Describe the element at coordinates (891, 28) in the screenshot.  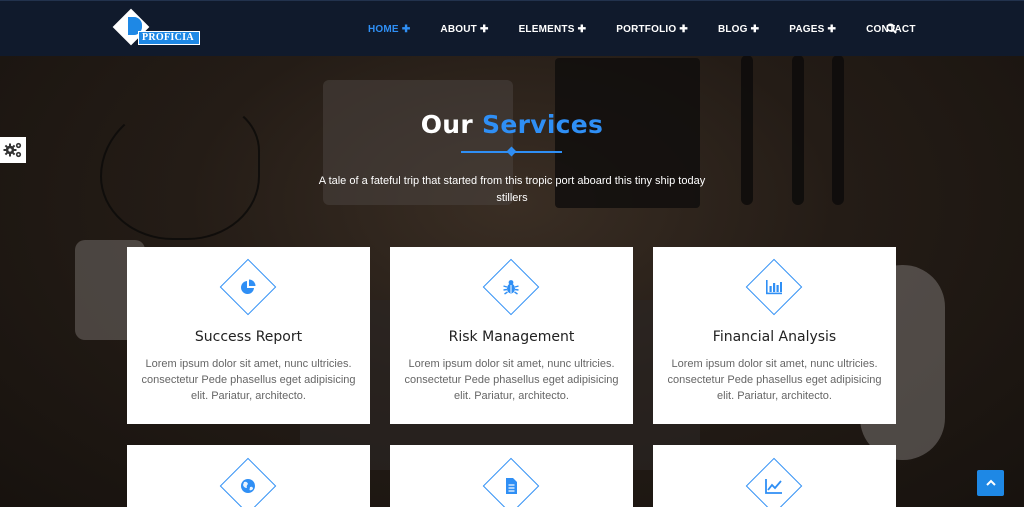
I see `search-icon` at that location.